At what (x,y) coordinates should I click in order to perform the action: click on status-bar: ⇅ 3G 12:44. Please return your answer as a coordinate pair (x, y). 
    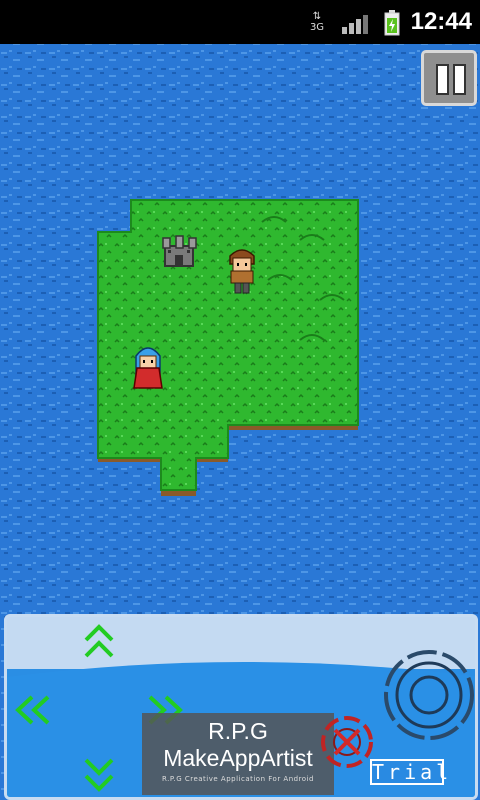
    Looking at the image, I should click on (240, 22).